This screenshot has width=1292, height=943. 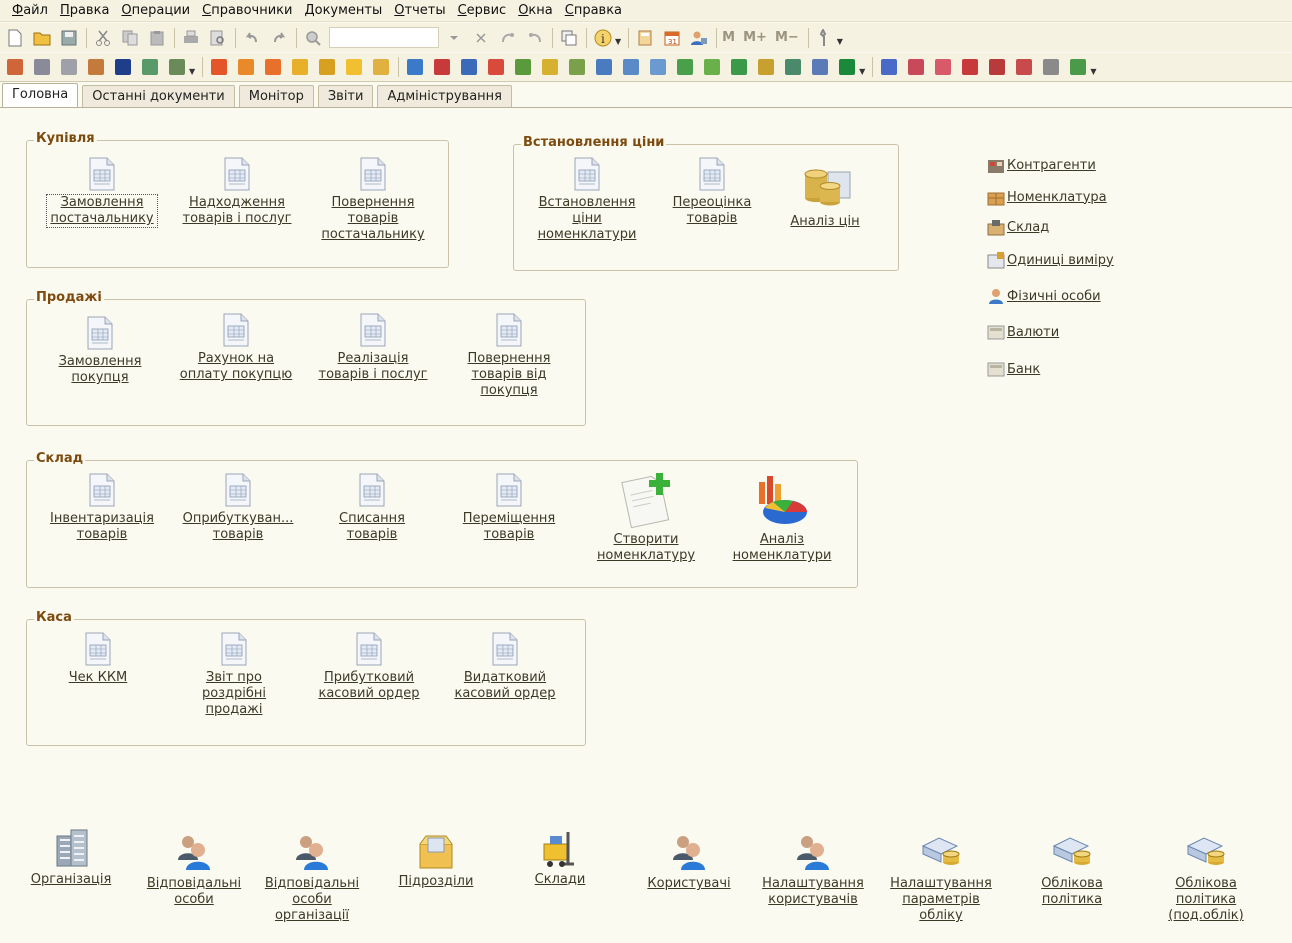 What do you see at coordinates (631, 67) in the screenshot?
I see `doc-list-icon` at bounding box center [631, 67].